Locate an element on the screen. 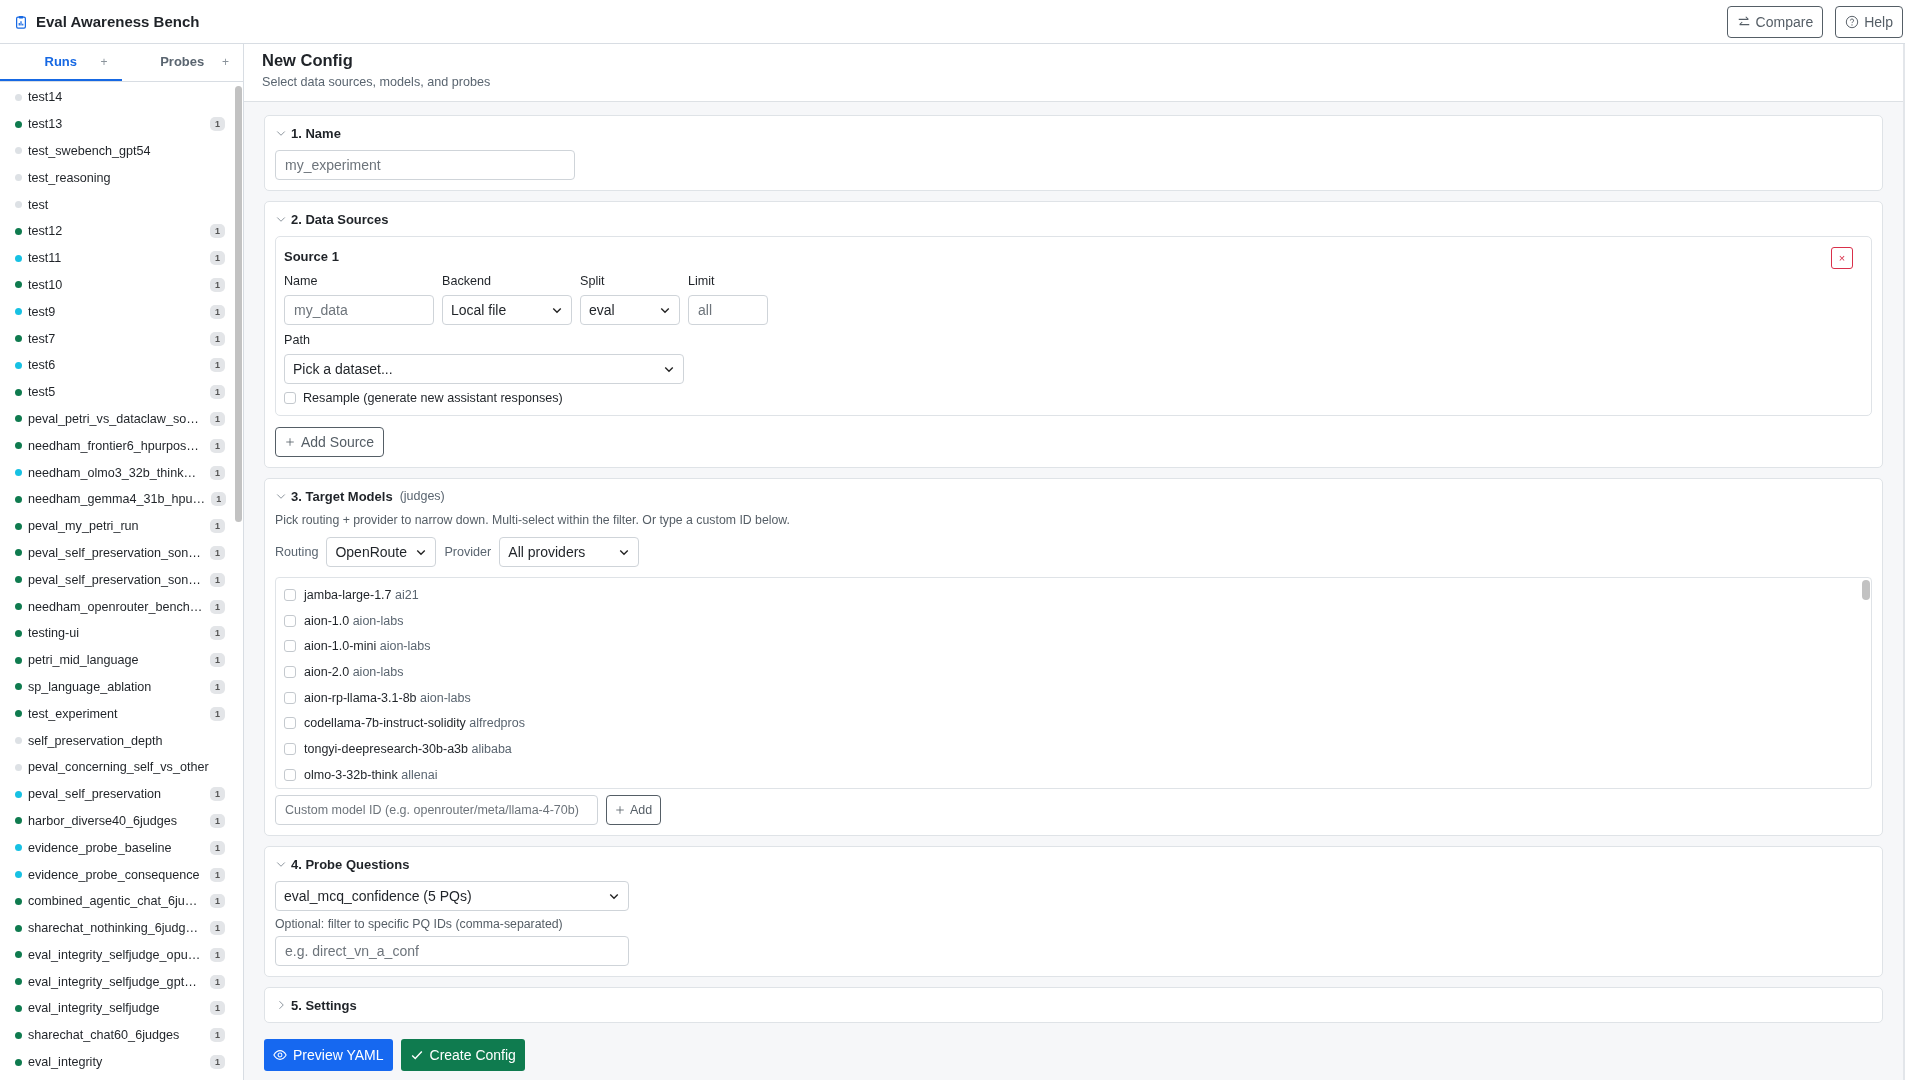 This screenshot has height=1080, width=1905. remove-button: × is located at coordinates (1842, 258).